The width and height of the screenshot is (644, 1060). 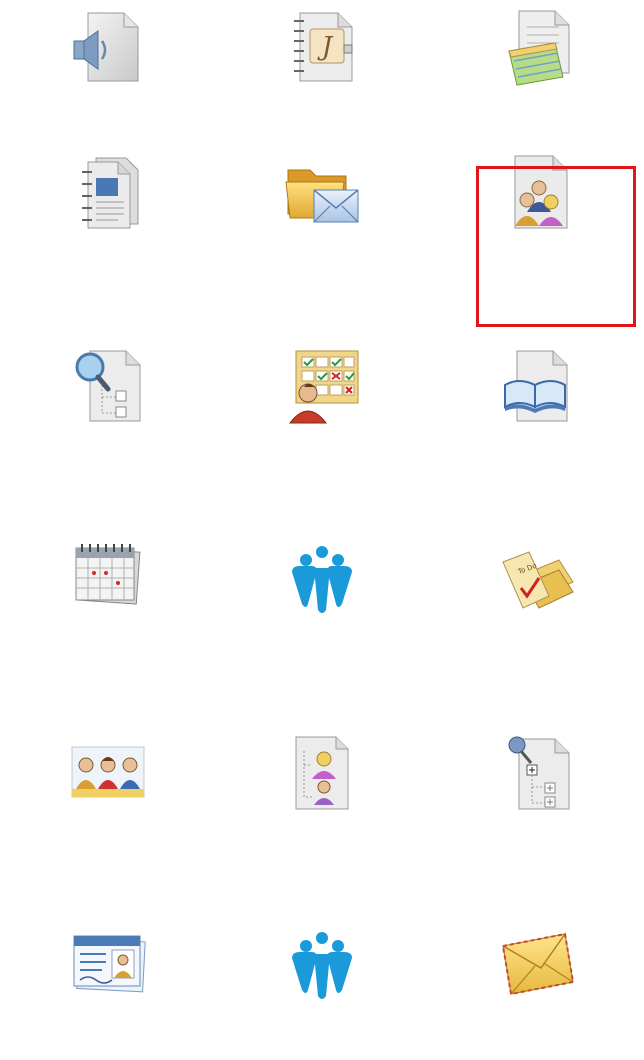 I want to click on search-tree-file-icon, so click(x=108, y=385).